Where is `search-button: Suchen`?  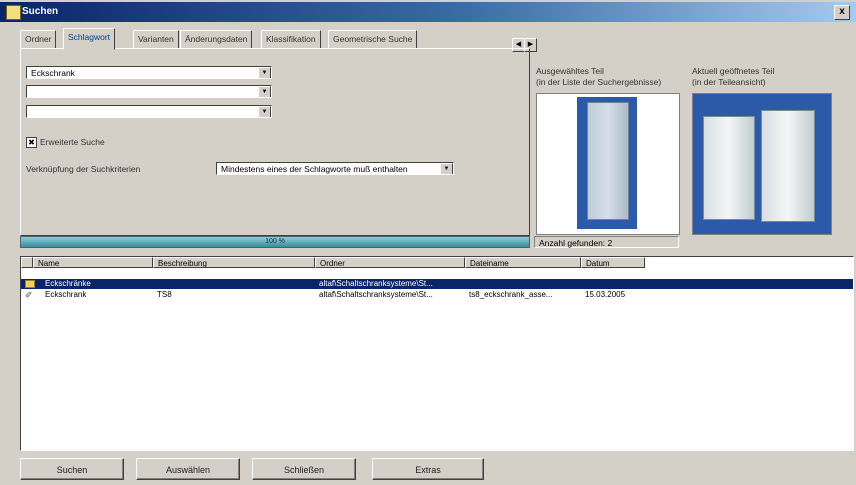
search-button: Suchen is located at coordinates (72, 469).